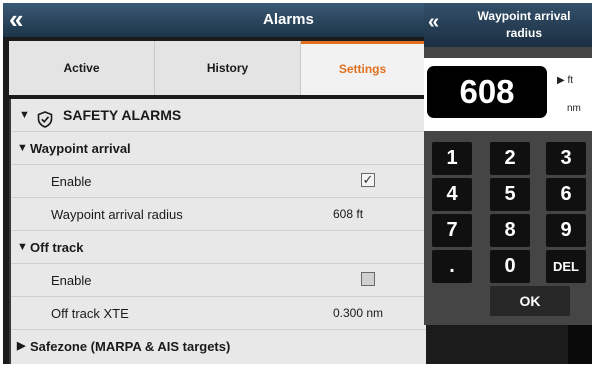  What do you see at coordinates (218, 181) in the screenshot?
I see `setting-waypoint-enable: Enable ✓` at bounding box center [218, 181].